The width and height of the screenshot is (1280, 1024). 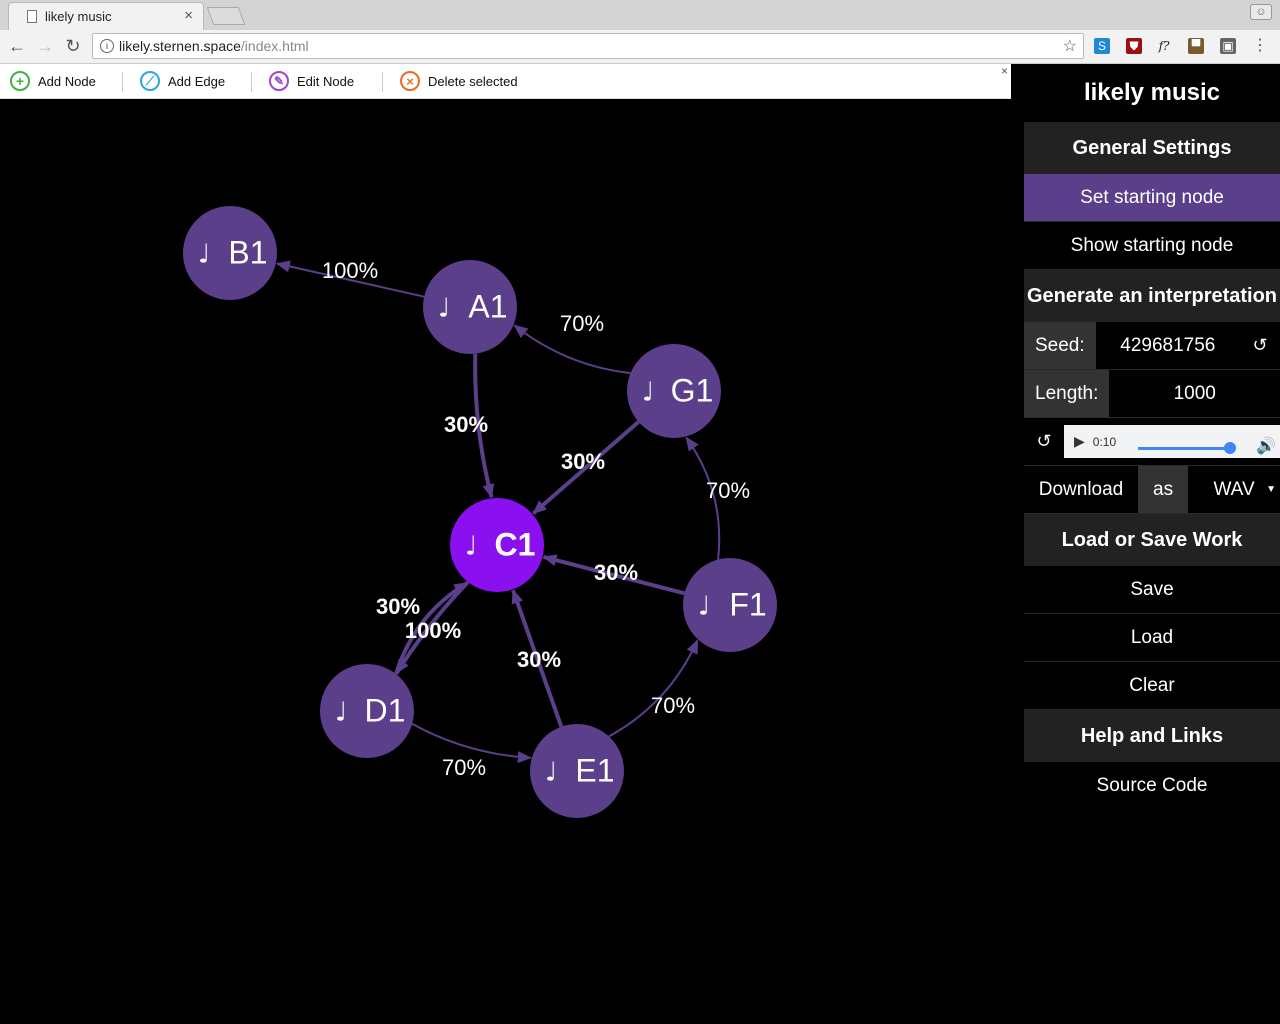 I want to click on add-node-icon: +, so click(x=20, y=81).